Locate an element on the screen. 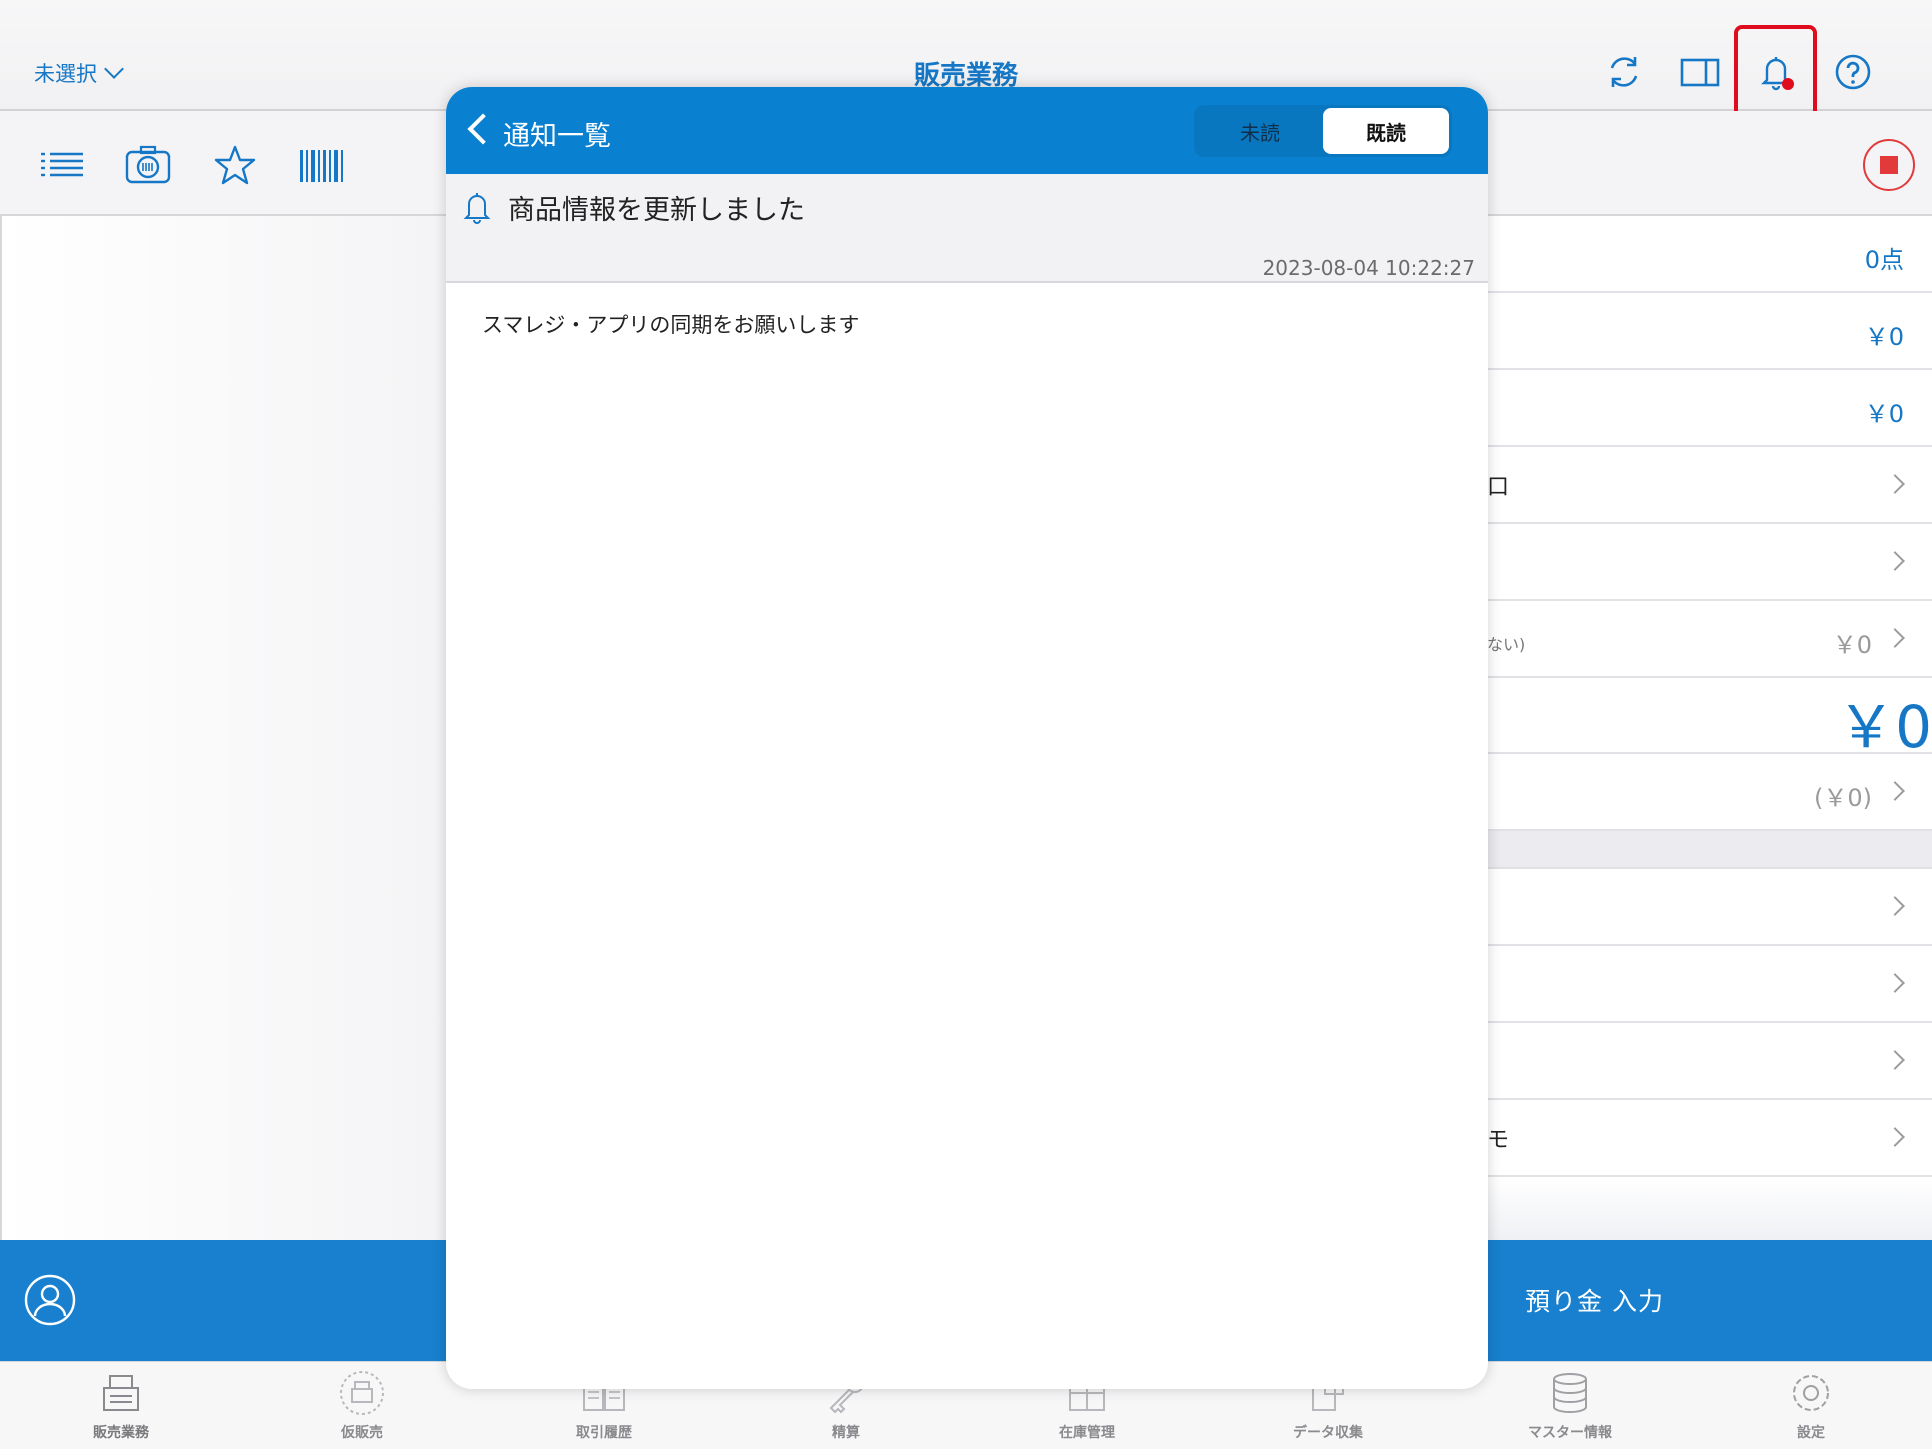 This screenshot has width=1932, height=1449. tab-label: 取引履歴 is located at coordinates (604, 1433).